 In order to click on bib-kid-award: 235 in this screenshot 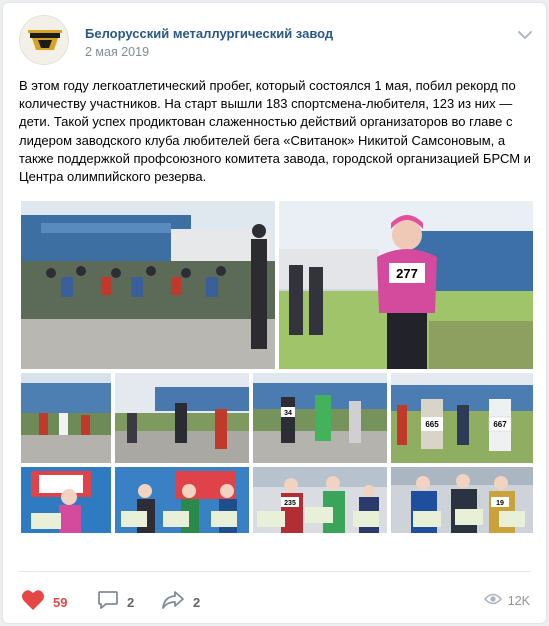, I will do `click(290, 503)`.